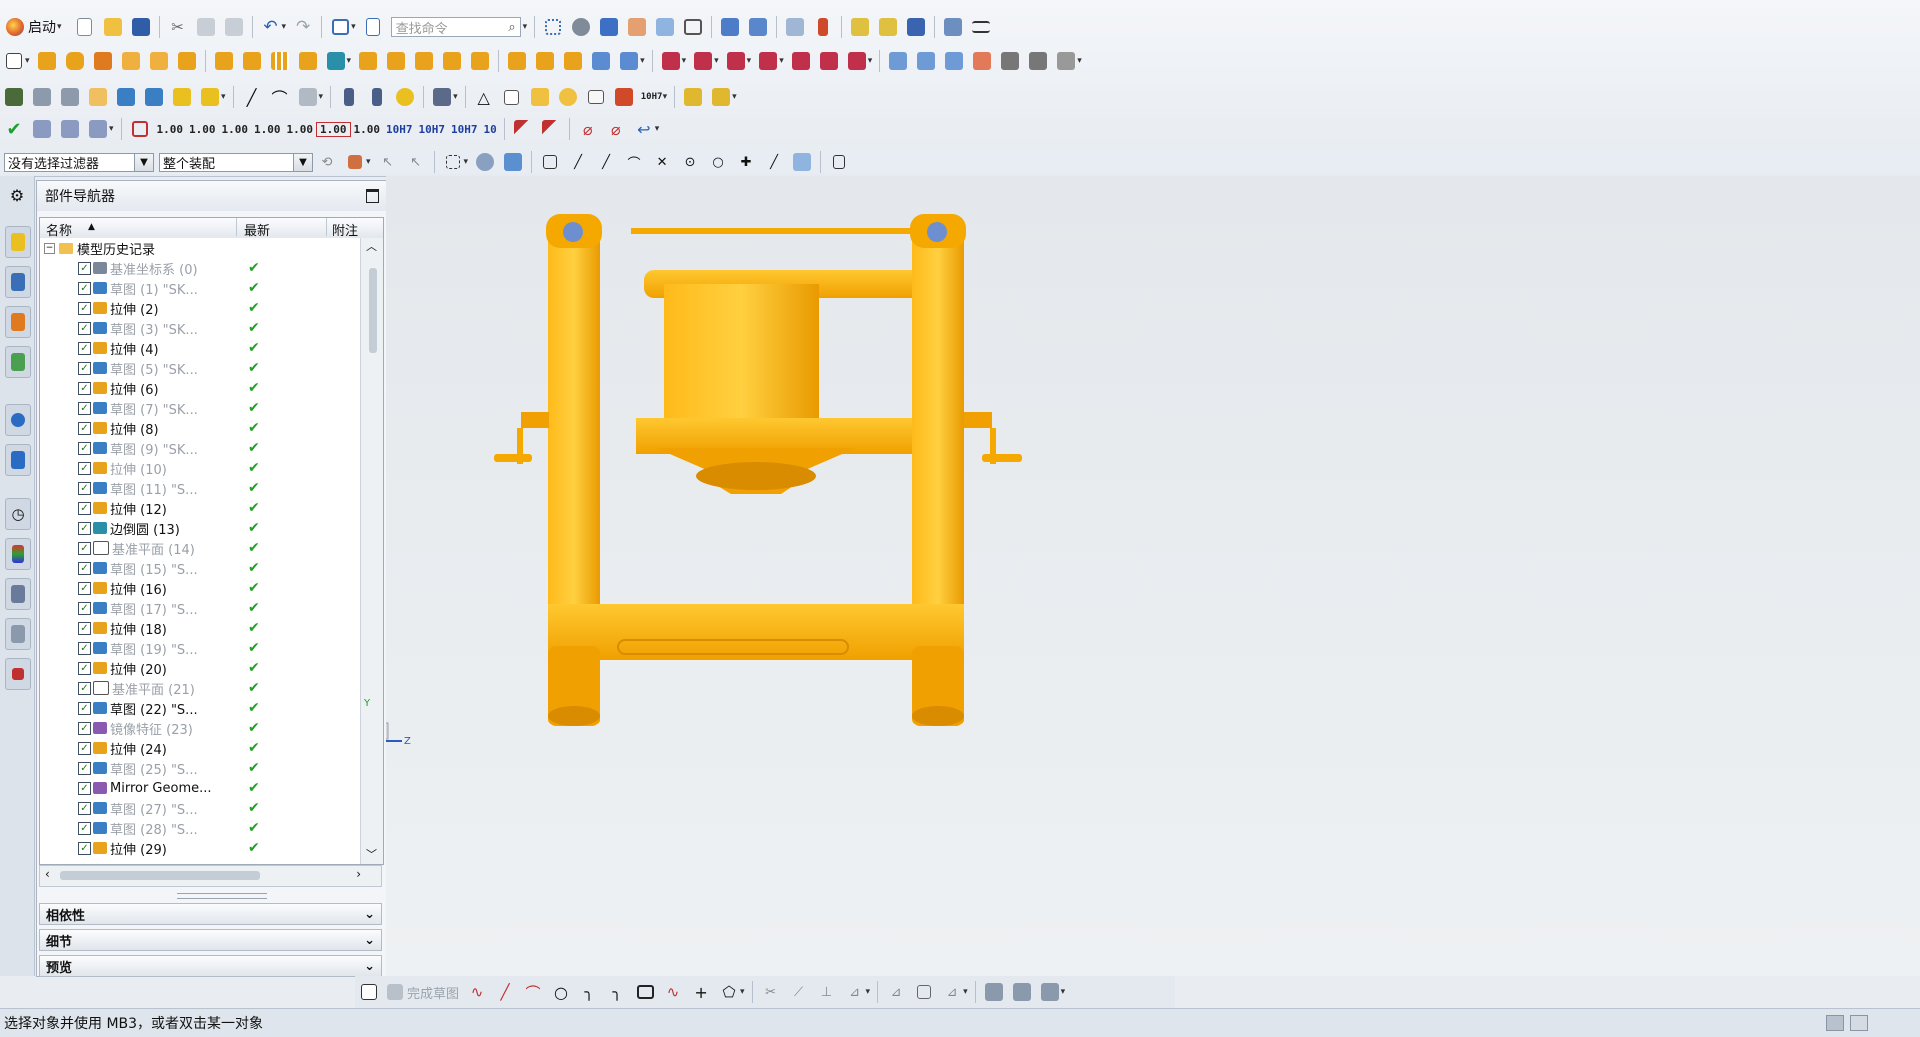 This screenshot has width=1920, height=1037. What do you see at coordinates (47, 874) in the screenshot?
I see `scroll-left-icon: ‹` at bounding box center [47, 874].